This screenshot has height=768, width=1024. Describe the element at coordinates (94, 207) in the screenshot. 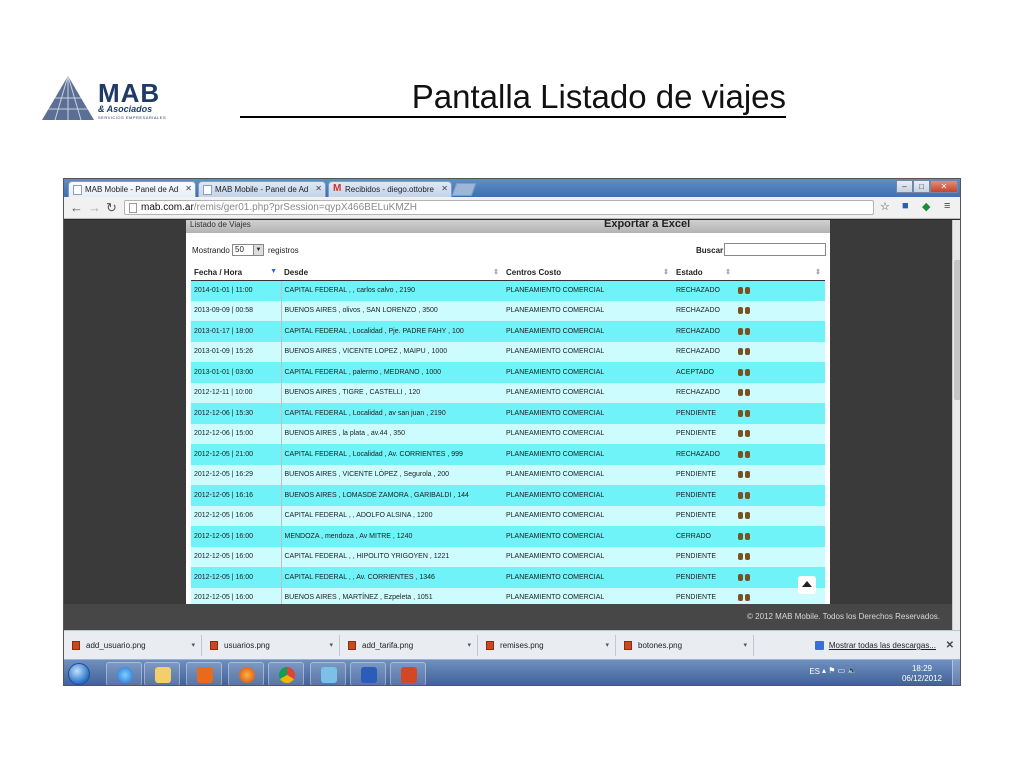

I see `forward-arrow-icon: →` at that location.